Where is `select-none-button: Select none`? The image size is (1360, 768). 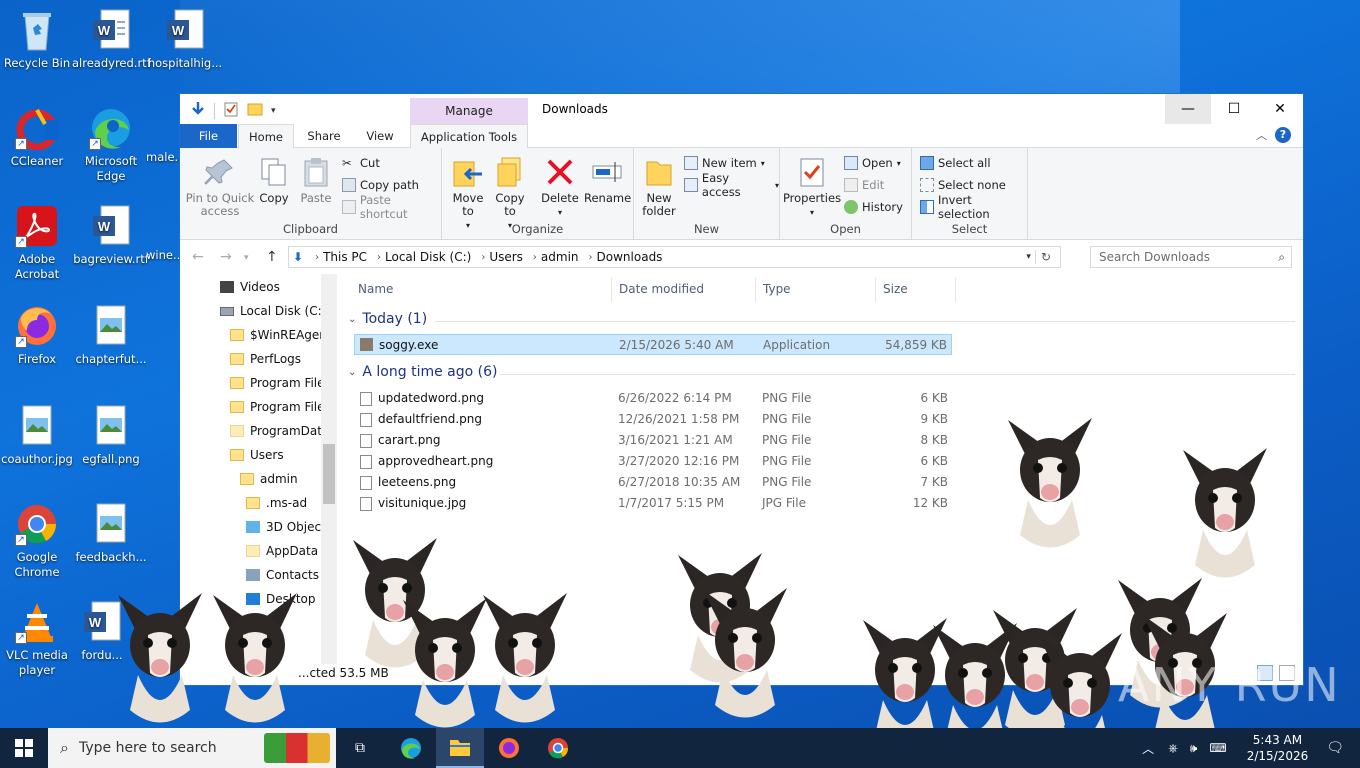
select-none-button: Select none is located at coordinates (963, 185).